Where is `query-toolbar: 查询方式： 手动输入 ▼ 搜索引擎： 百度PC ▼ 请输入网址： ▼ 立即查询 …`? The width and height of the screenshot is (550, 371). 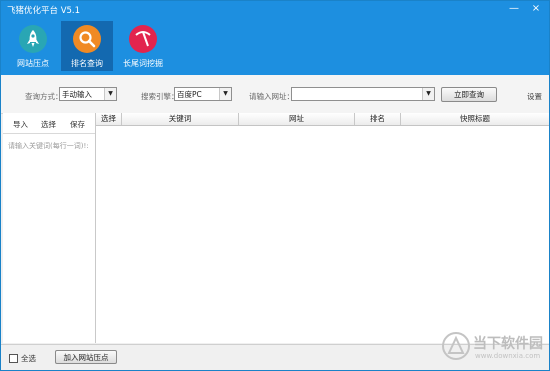 query-toolbar: 查询方式： 手动输入 ▼ 搜索引擎： 百度PC ▼ 请输入网址： ▼ 立即查询 … is located at coordinates (275, 94).